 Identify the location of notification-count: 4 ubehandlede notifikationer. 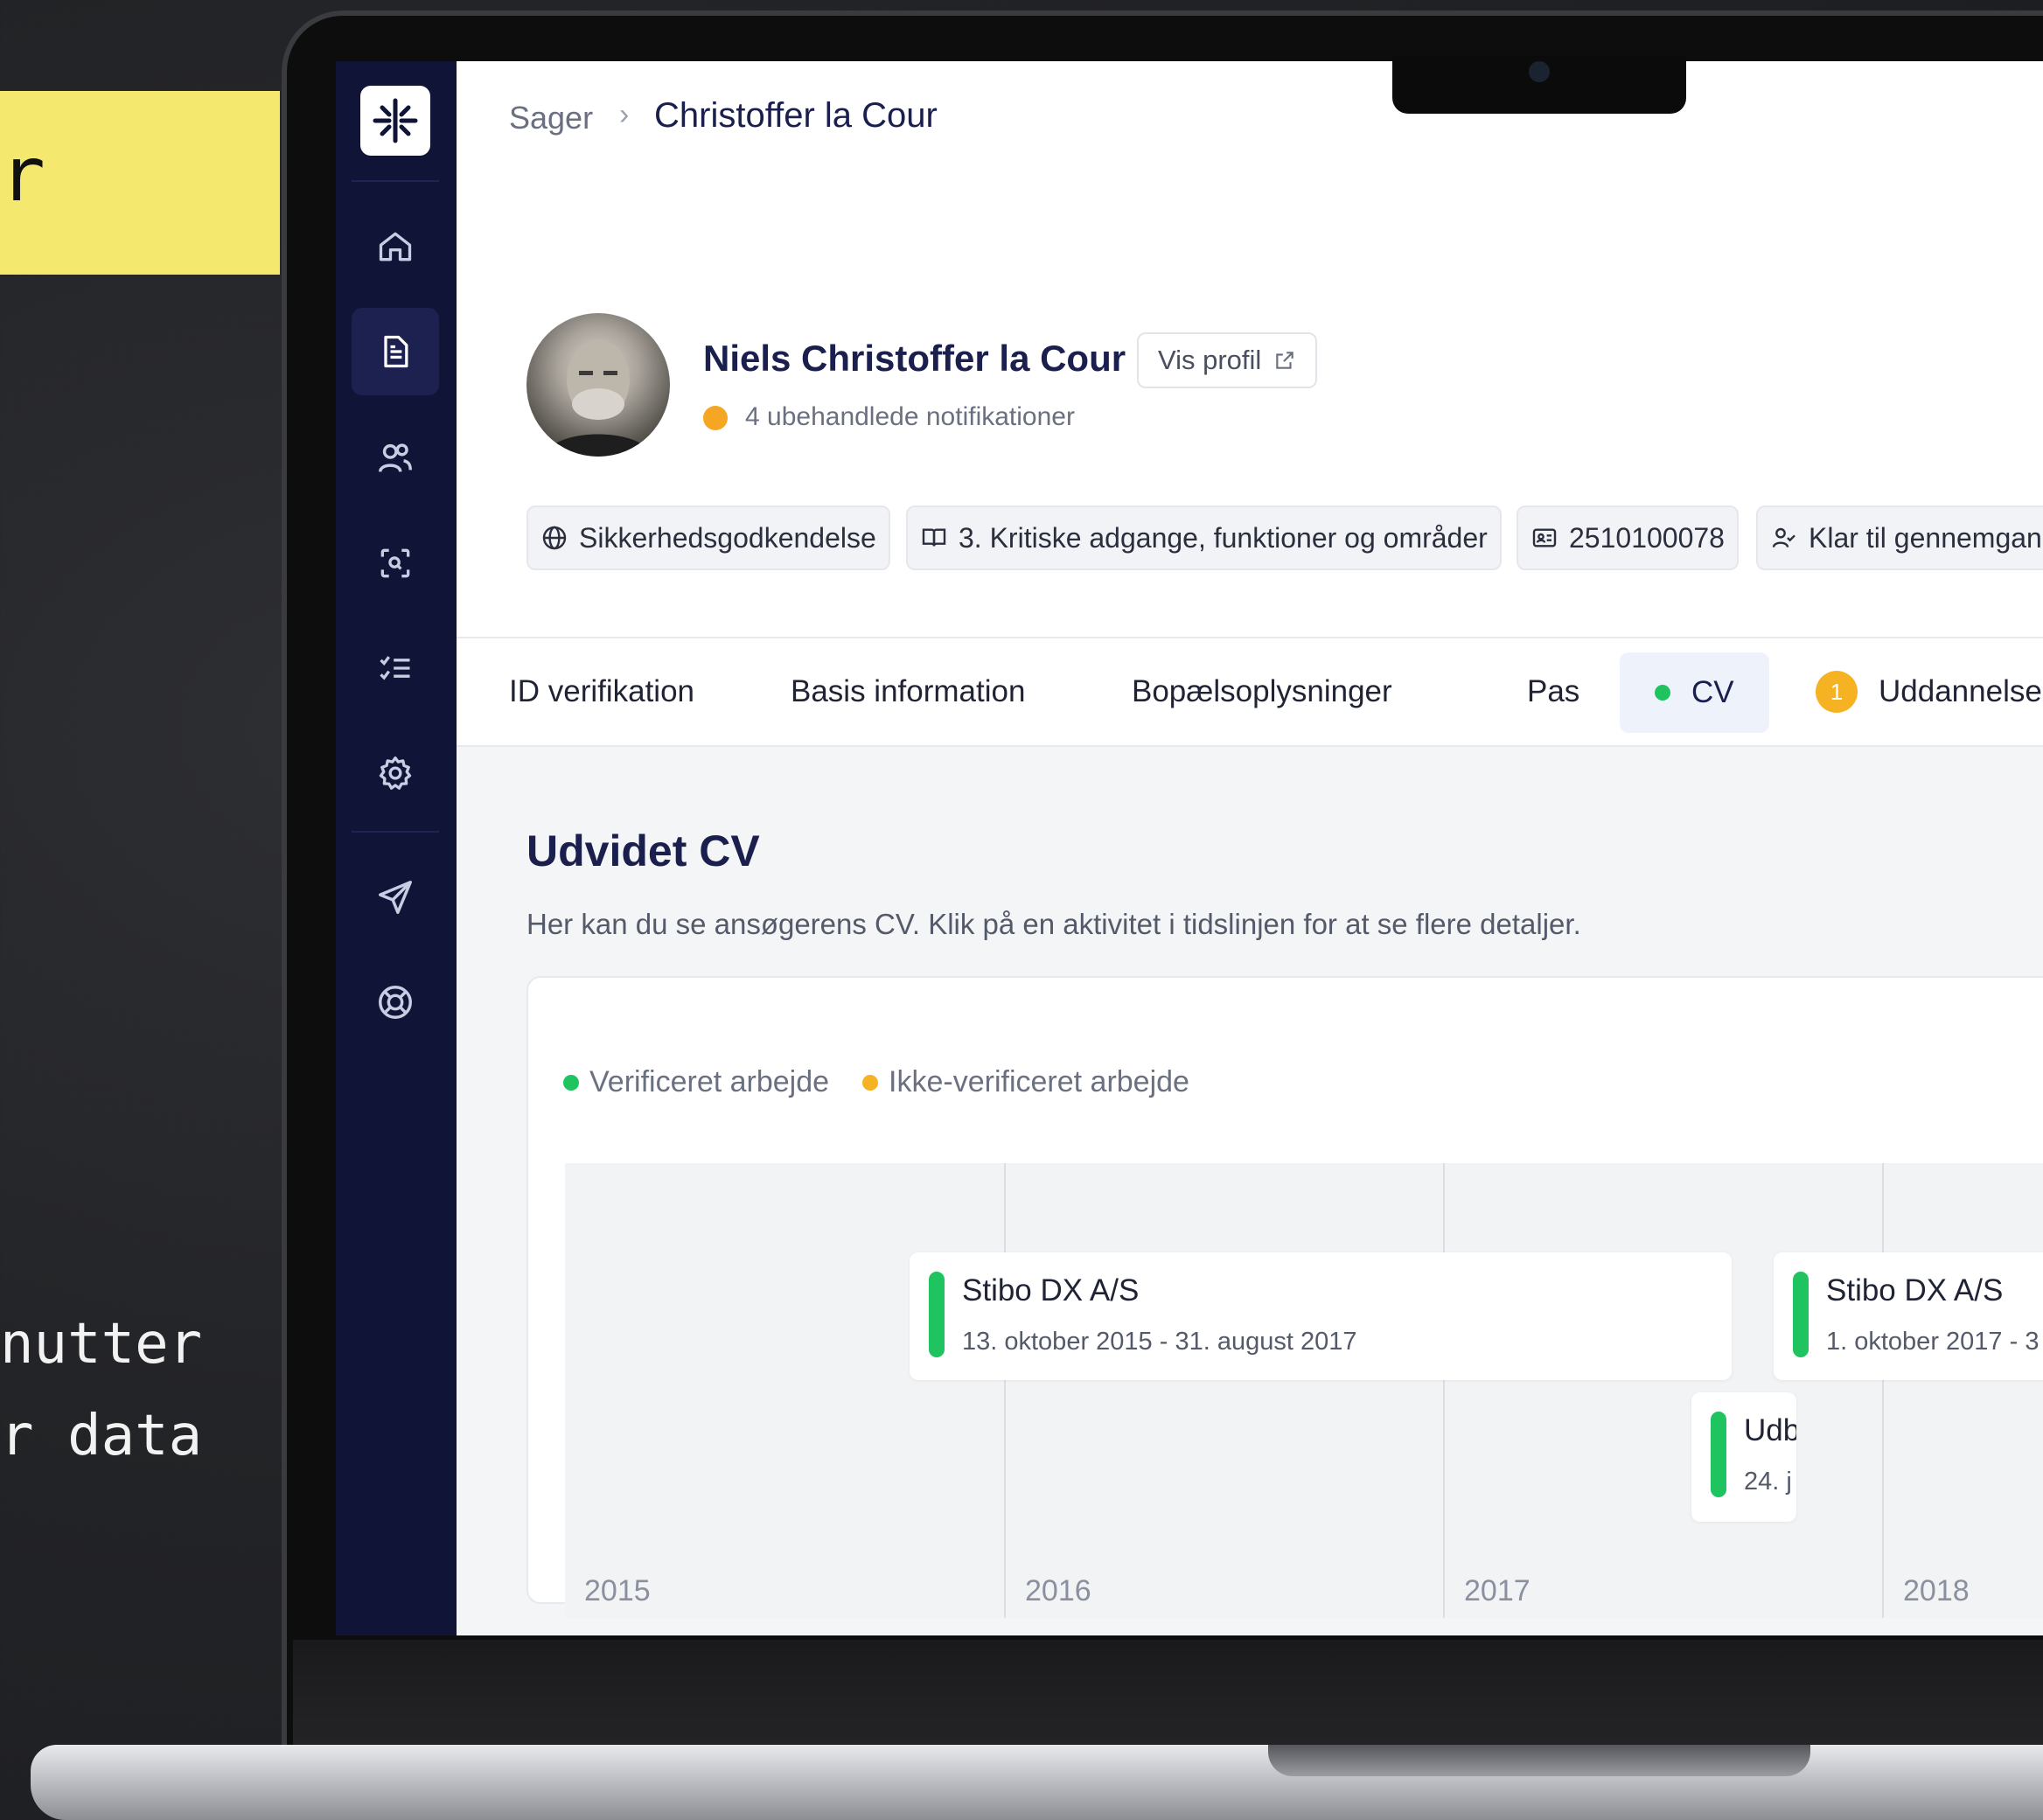
(910, 417).